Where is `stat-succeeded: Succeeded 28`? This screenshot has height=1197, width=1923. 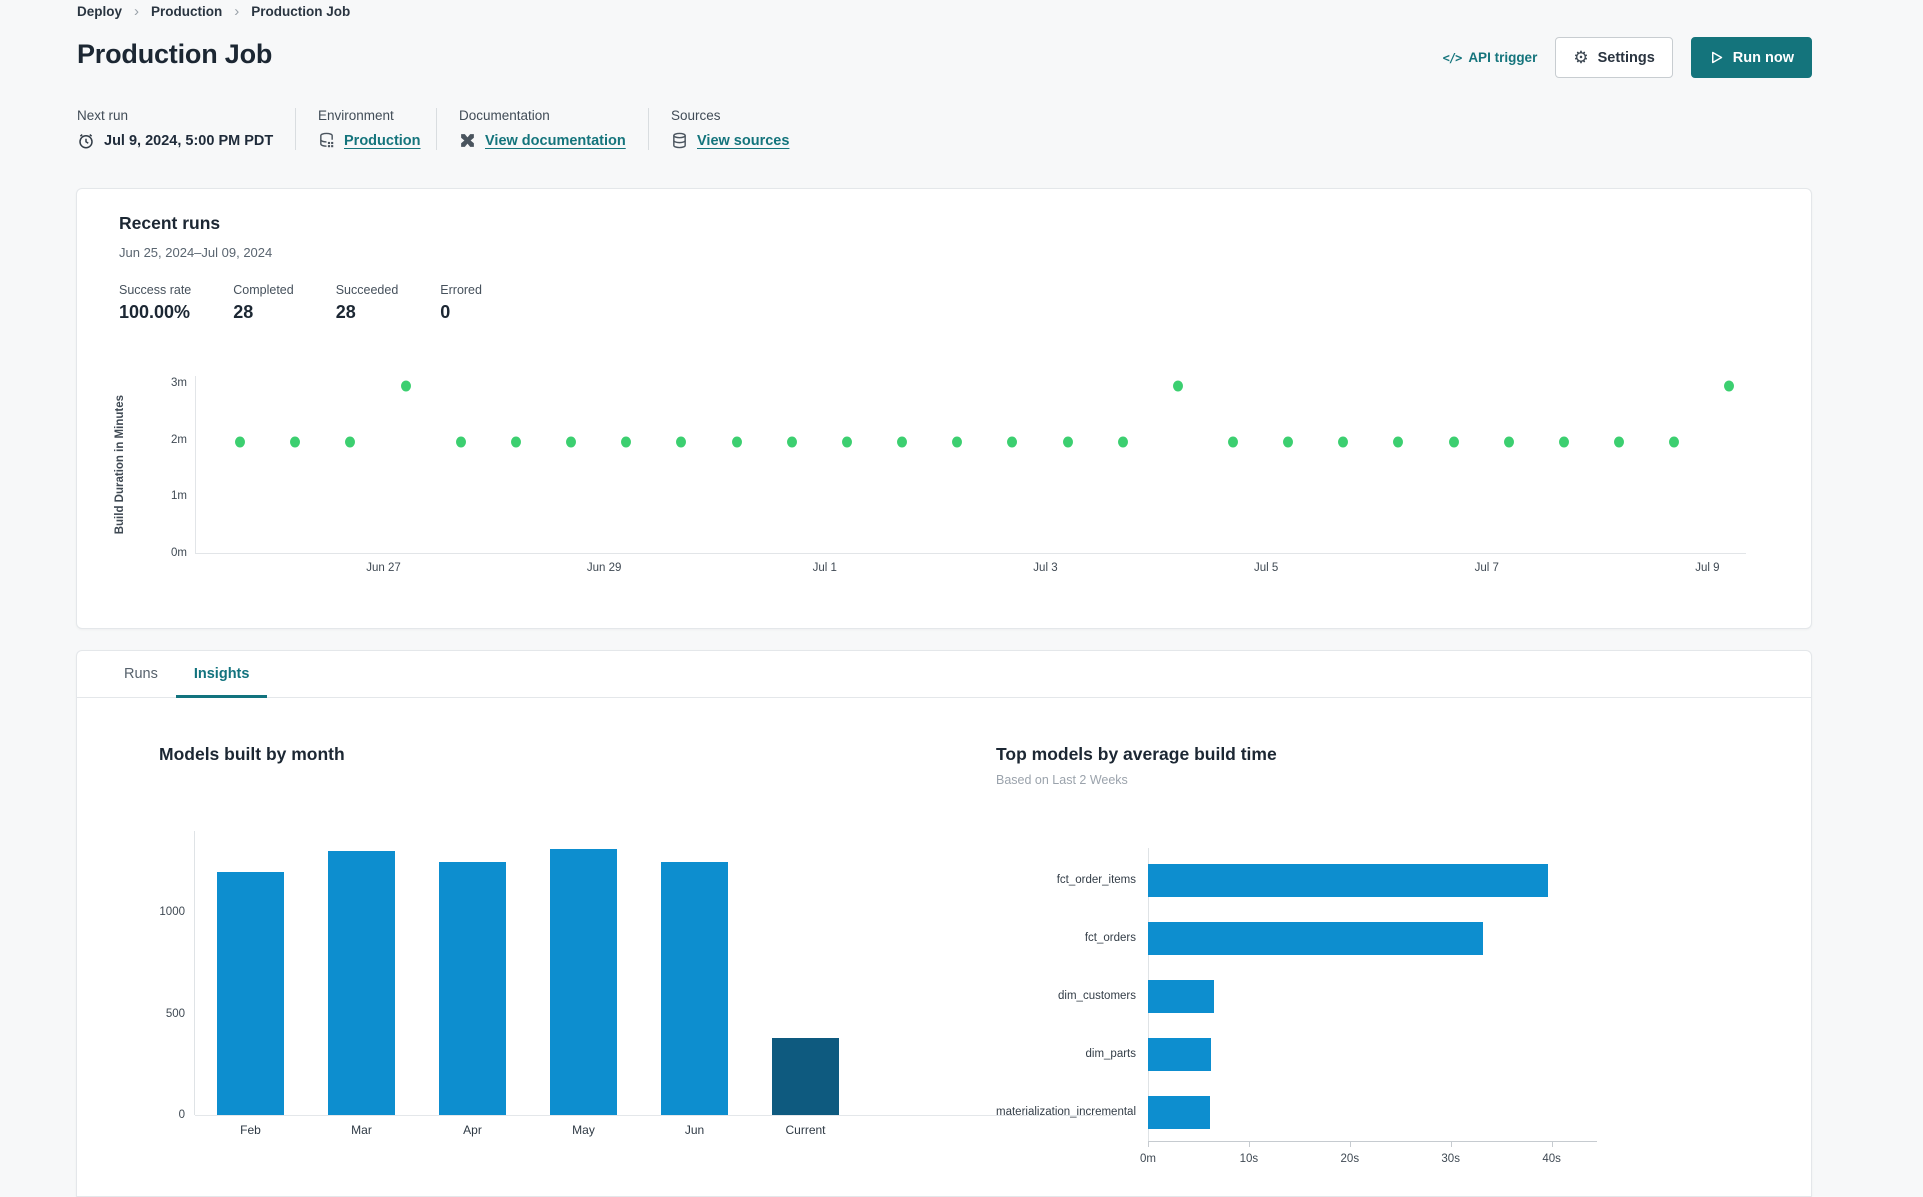 stat-succeeded: Succeeded 28 is located at coordinates (367, 302).